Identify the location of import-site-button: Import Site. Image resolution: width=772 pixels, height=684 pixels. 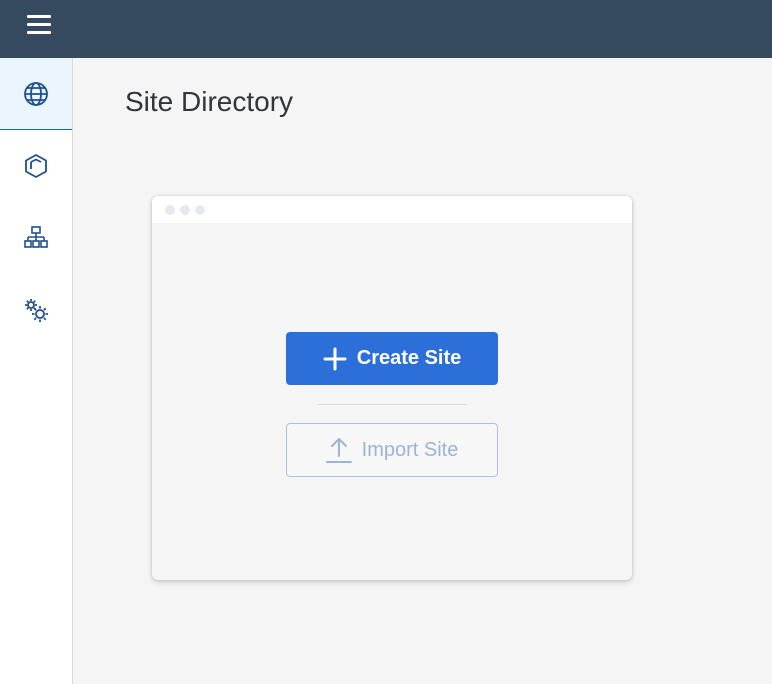
(392, 450).